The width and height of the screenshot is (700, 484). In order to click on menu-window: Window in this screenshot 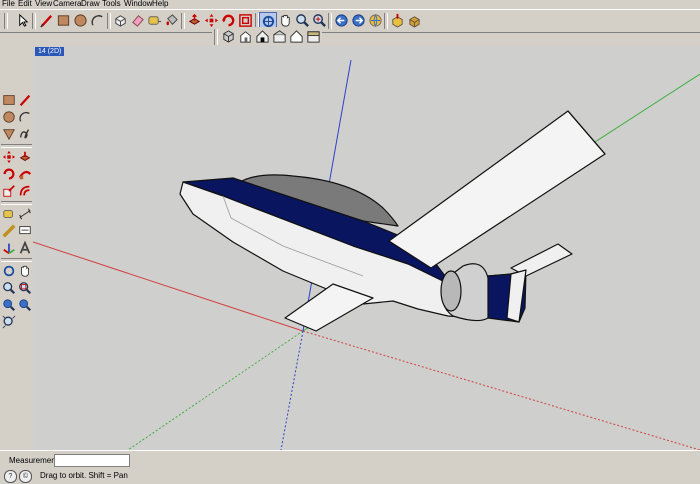, I will do `click(138, 4)`.